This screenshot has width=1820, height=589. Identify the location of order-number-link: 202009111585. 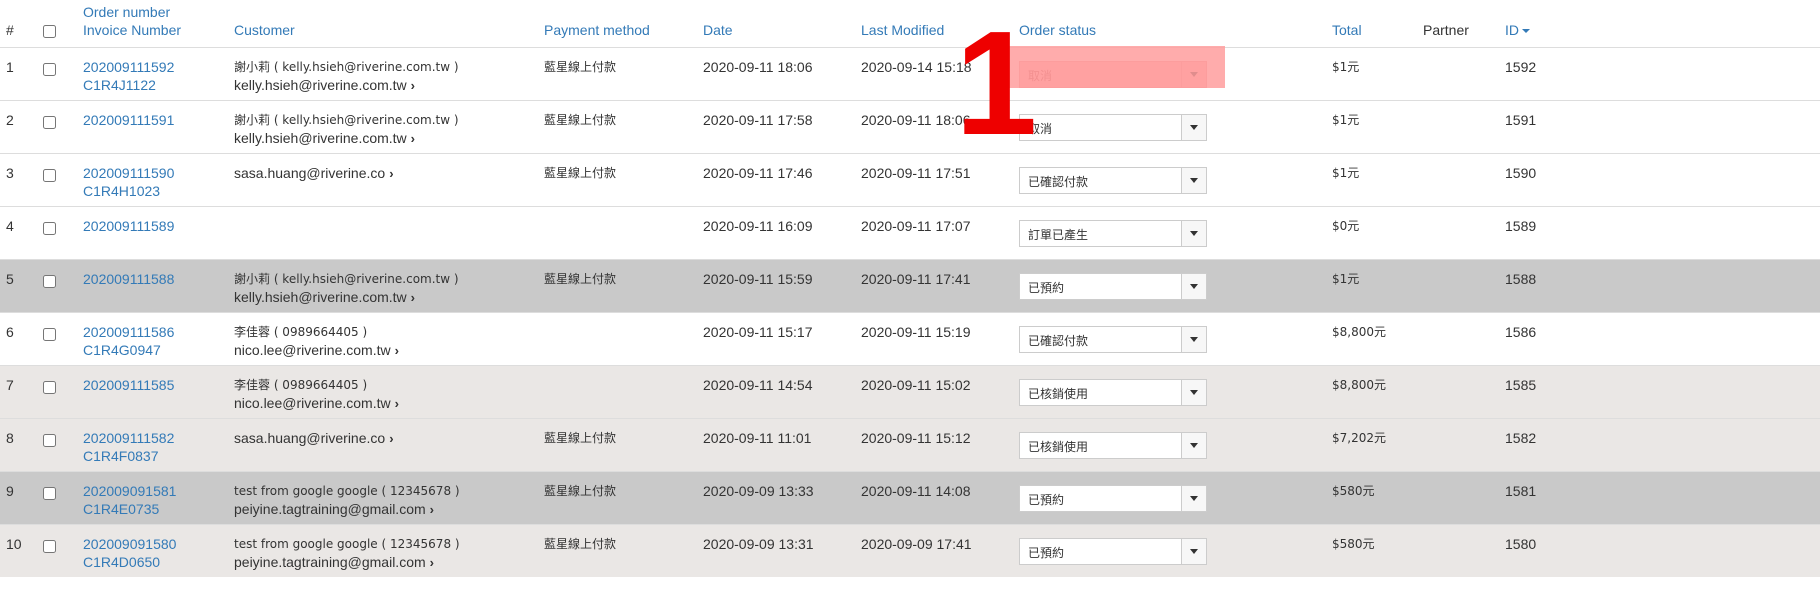
(158, 385).